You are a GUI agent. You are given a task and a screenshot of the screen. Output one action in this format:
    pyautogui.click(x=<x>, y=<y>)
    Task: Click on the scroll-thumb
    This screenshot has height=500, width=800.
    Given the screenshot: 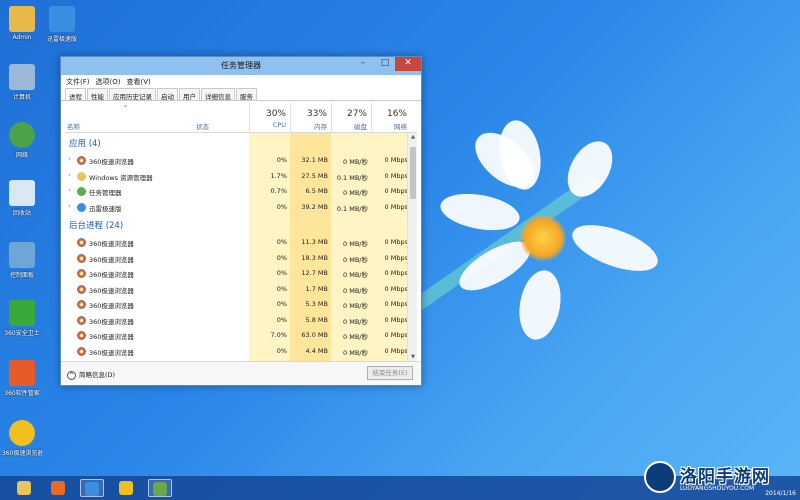 What is the action you would take?
    pyautogui.click(x=413, y=173)
    